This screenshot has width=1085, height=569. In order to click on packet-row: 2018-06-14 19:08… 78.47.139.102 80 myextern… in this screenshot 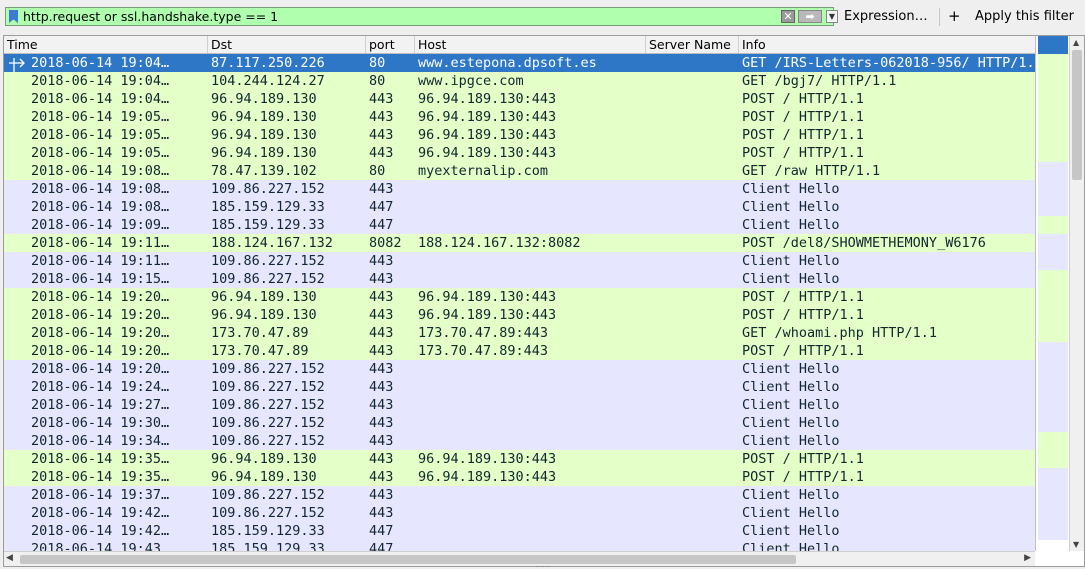, I will do `click(519, 171)`.